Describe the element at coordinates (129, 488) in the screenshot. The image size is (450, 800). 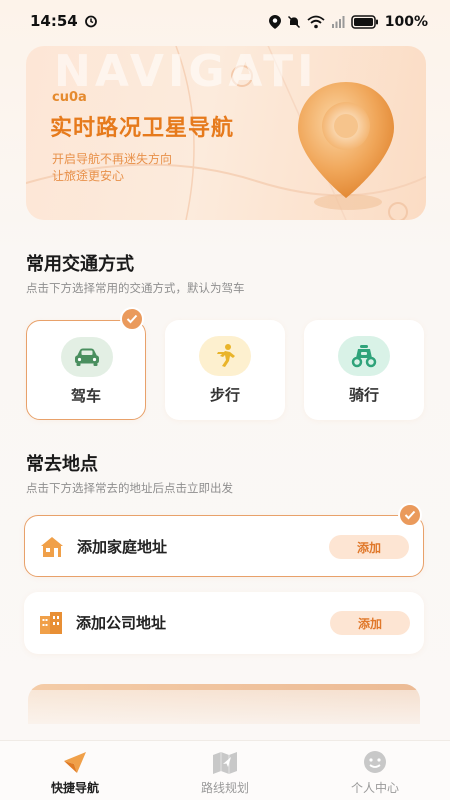
I see `places-section-description: 点击下方选择常去的地址后点击立即出发` at that location.